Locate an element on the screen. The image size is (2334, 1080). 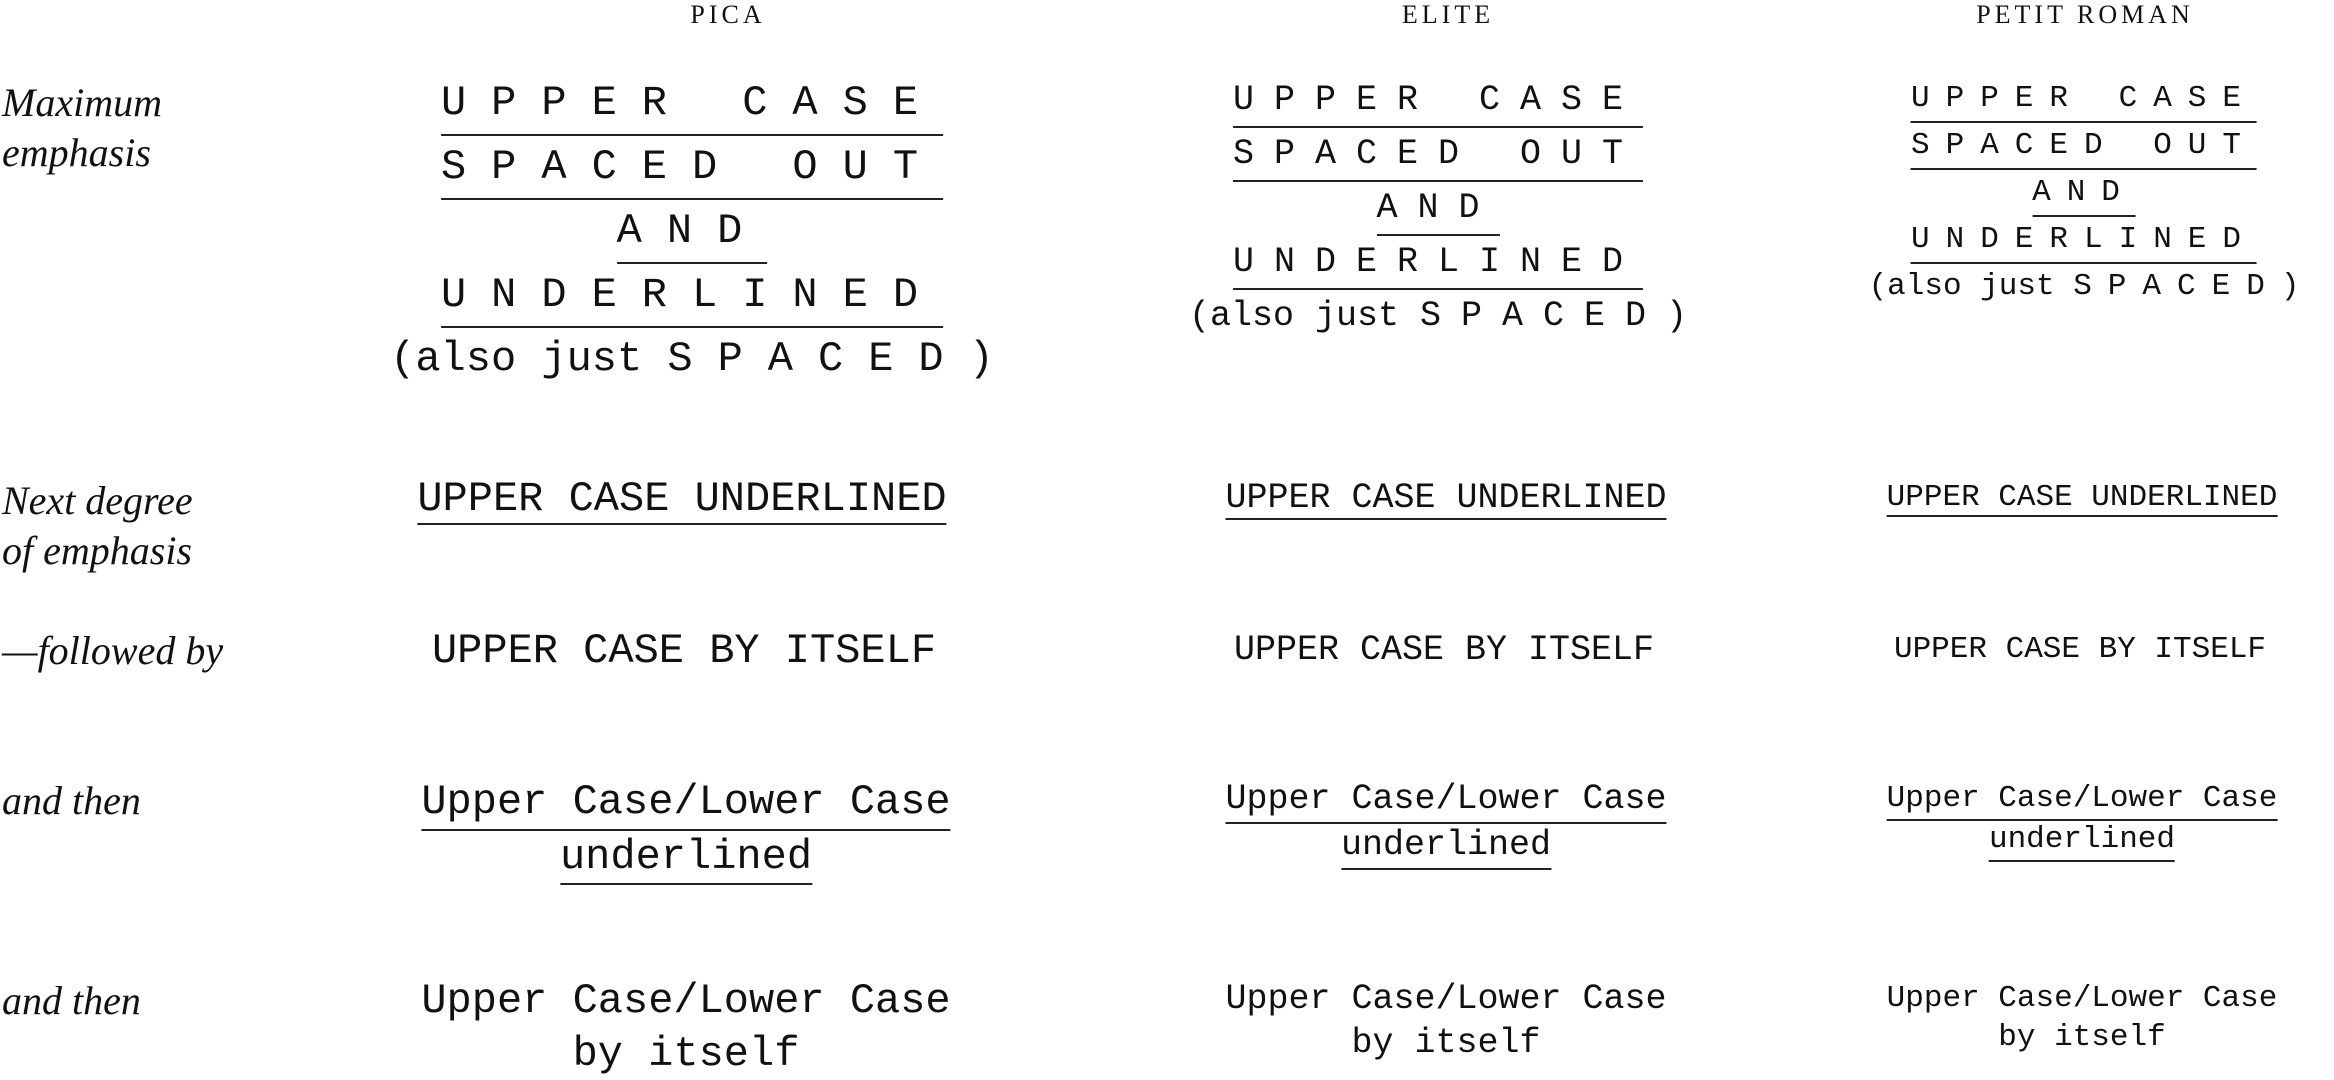
pica-ulc-by-itself: Upper Case/Lower Case by itself is located at coordinates (686, 1027).